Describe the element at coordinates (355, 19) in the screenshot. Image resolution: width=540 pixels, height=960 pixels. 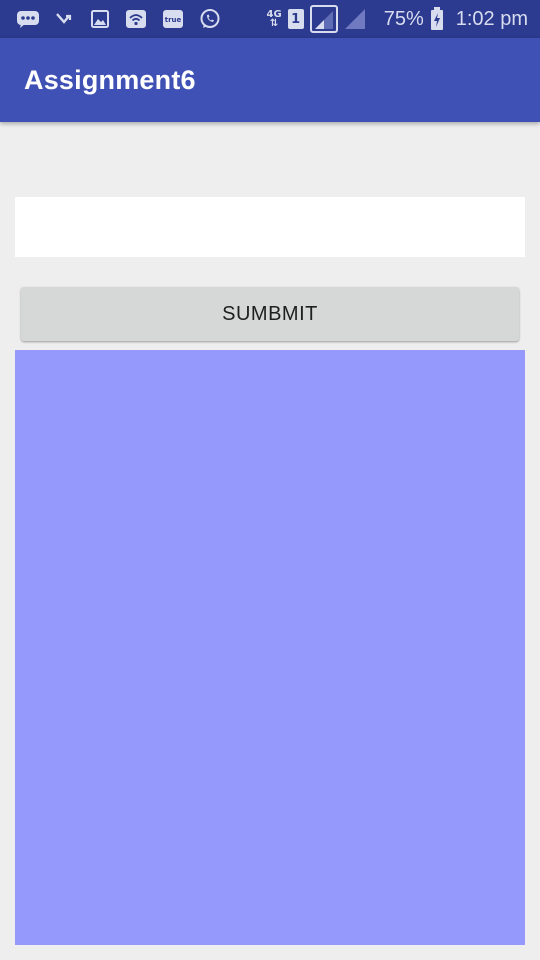
I see `signal-sim2-icon` at that location.